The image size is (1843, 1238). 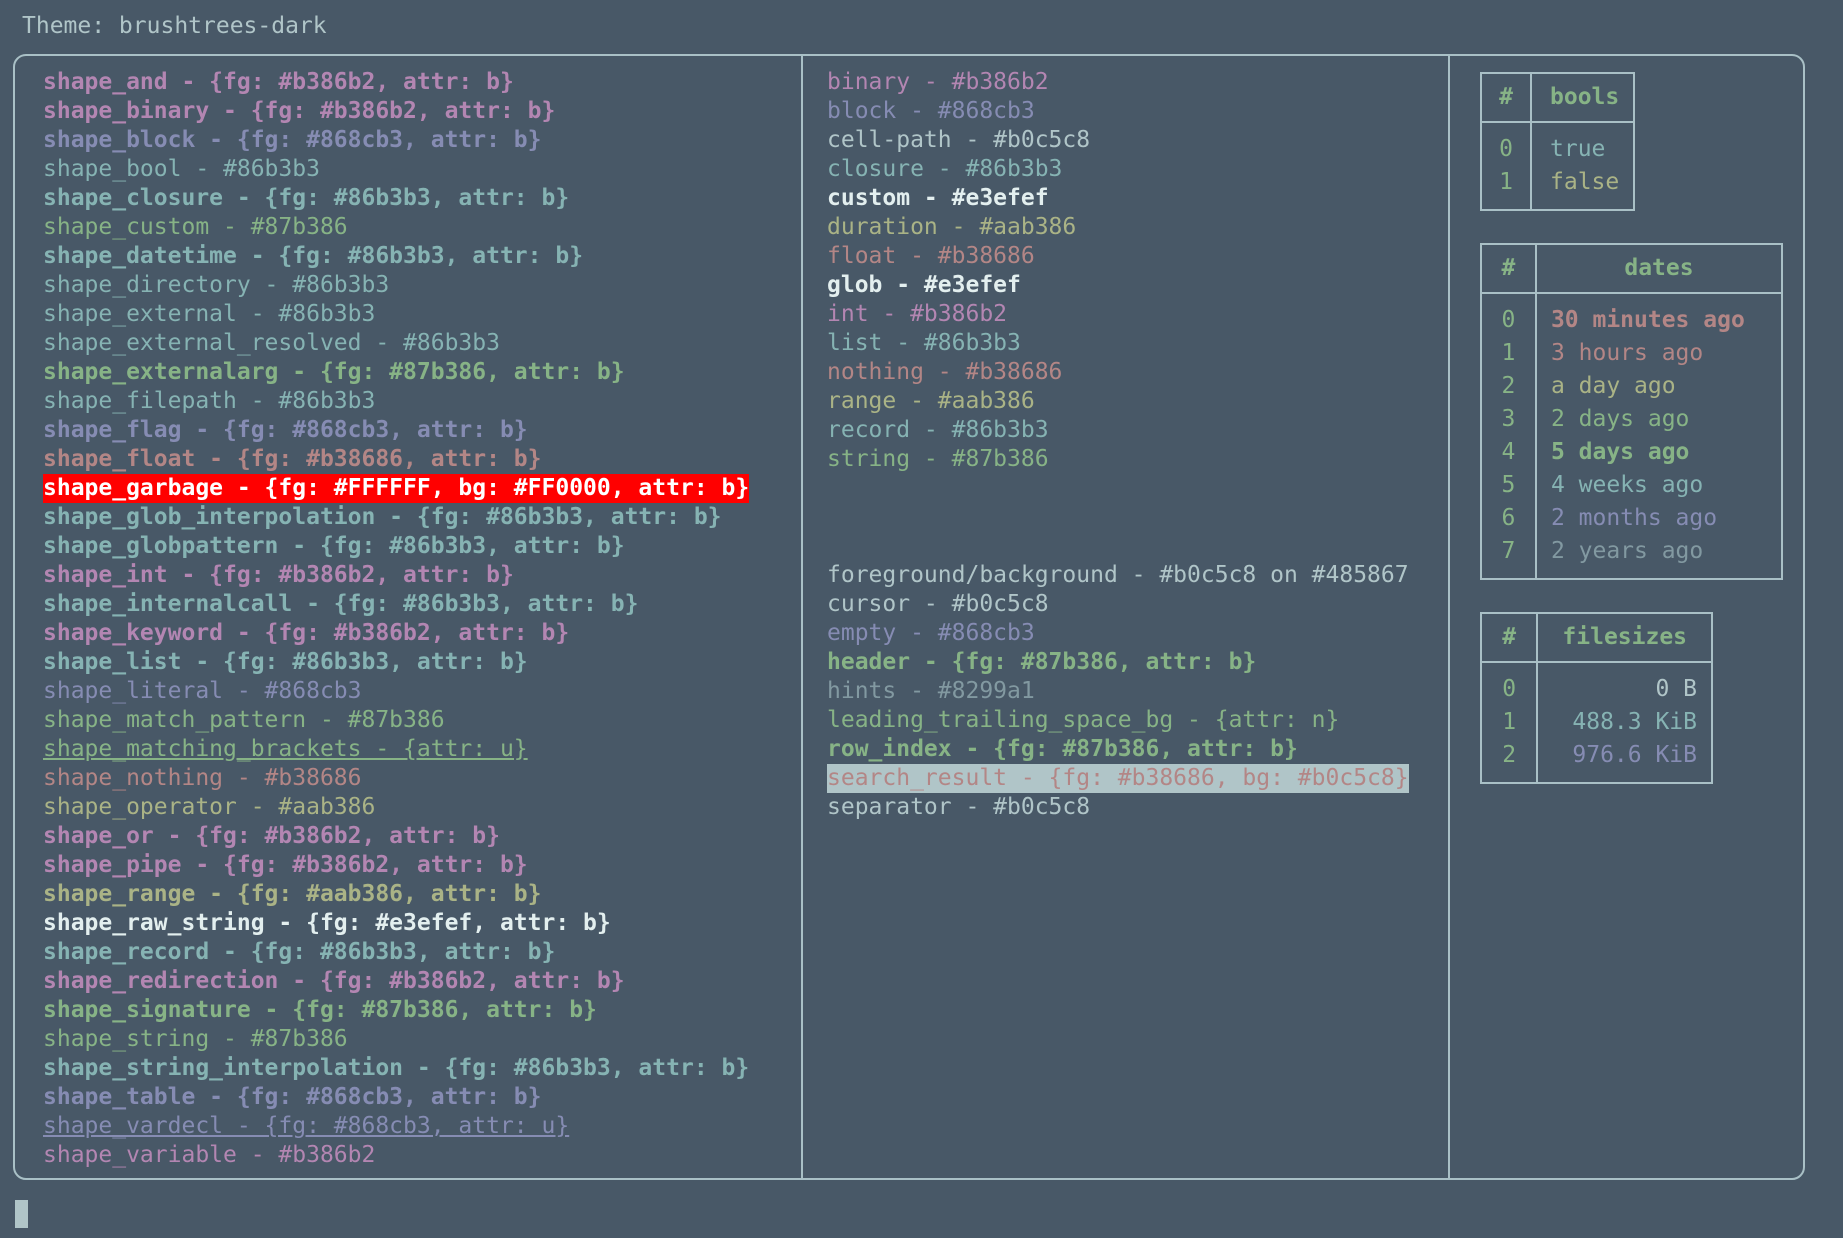 What do you see at coordinates (174, 26) in the screenshot?
I see `page-title: Theme: brushtrees-dark` at bounding box center [174, 26].